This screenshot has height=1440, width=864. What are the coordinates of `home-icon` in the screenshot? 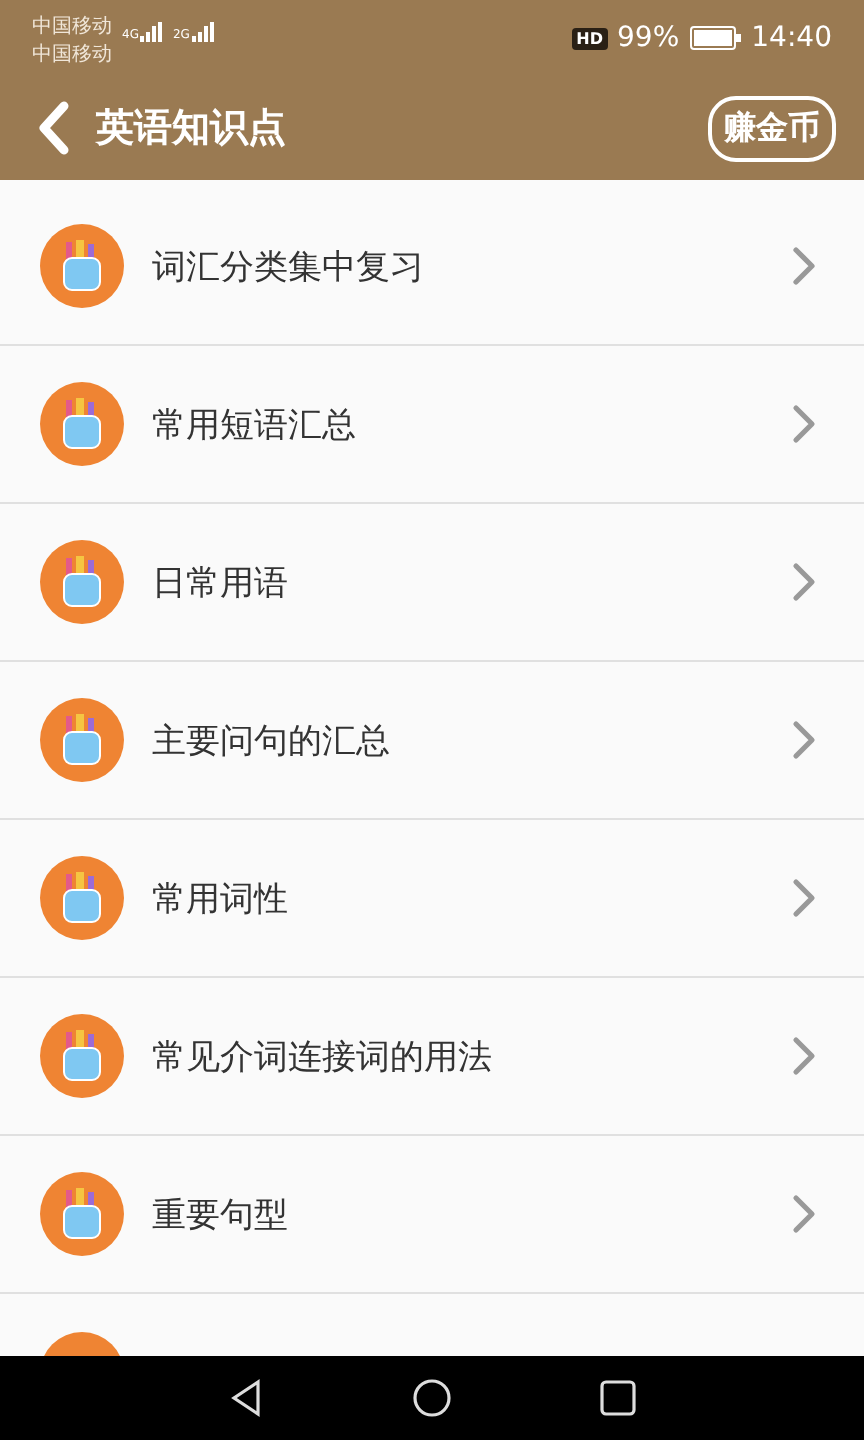 It's located at (432, 1398).